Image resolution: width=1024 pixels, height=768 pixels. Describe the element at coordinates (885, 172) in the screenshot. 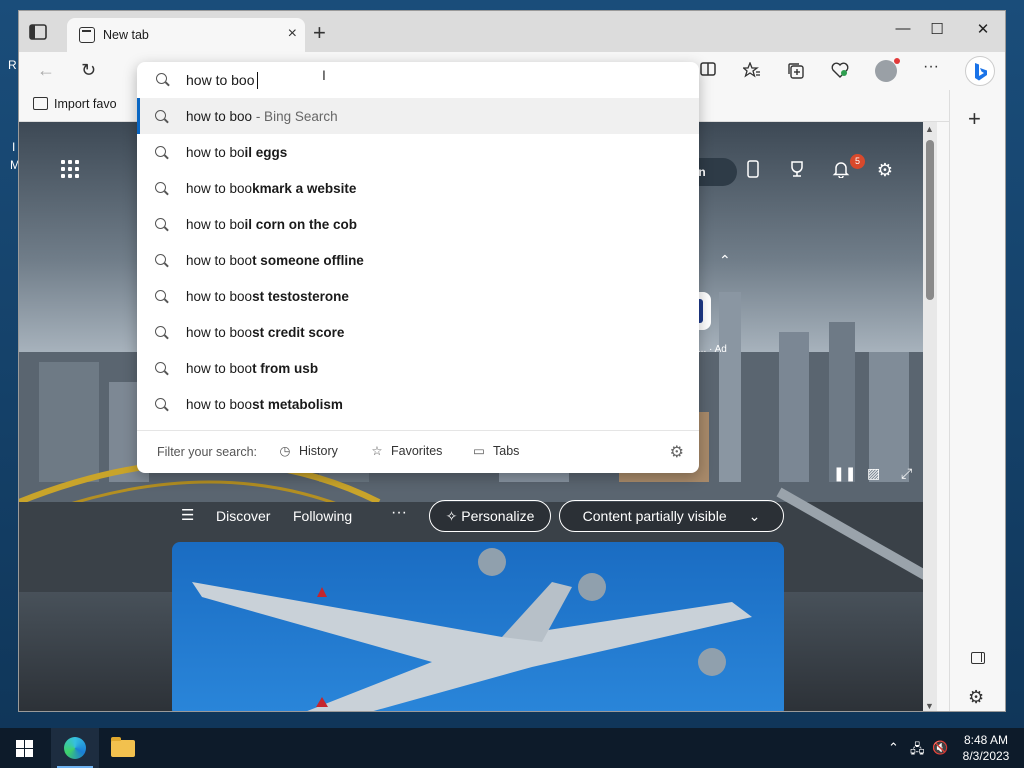

I see `page-settings-gear-icon: ⚙` at that location.